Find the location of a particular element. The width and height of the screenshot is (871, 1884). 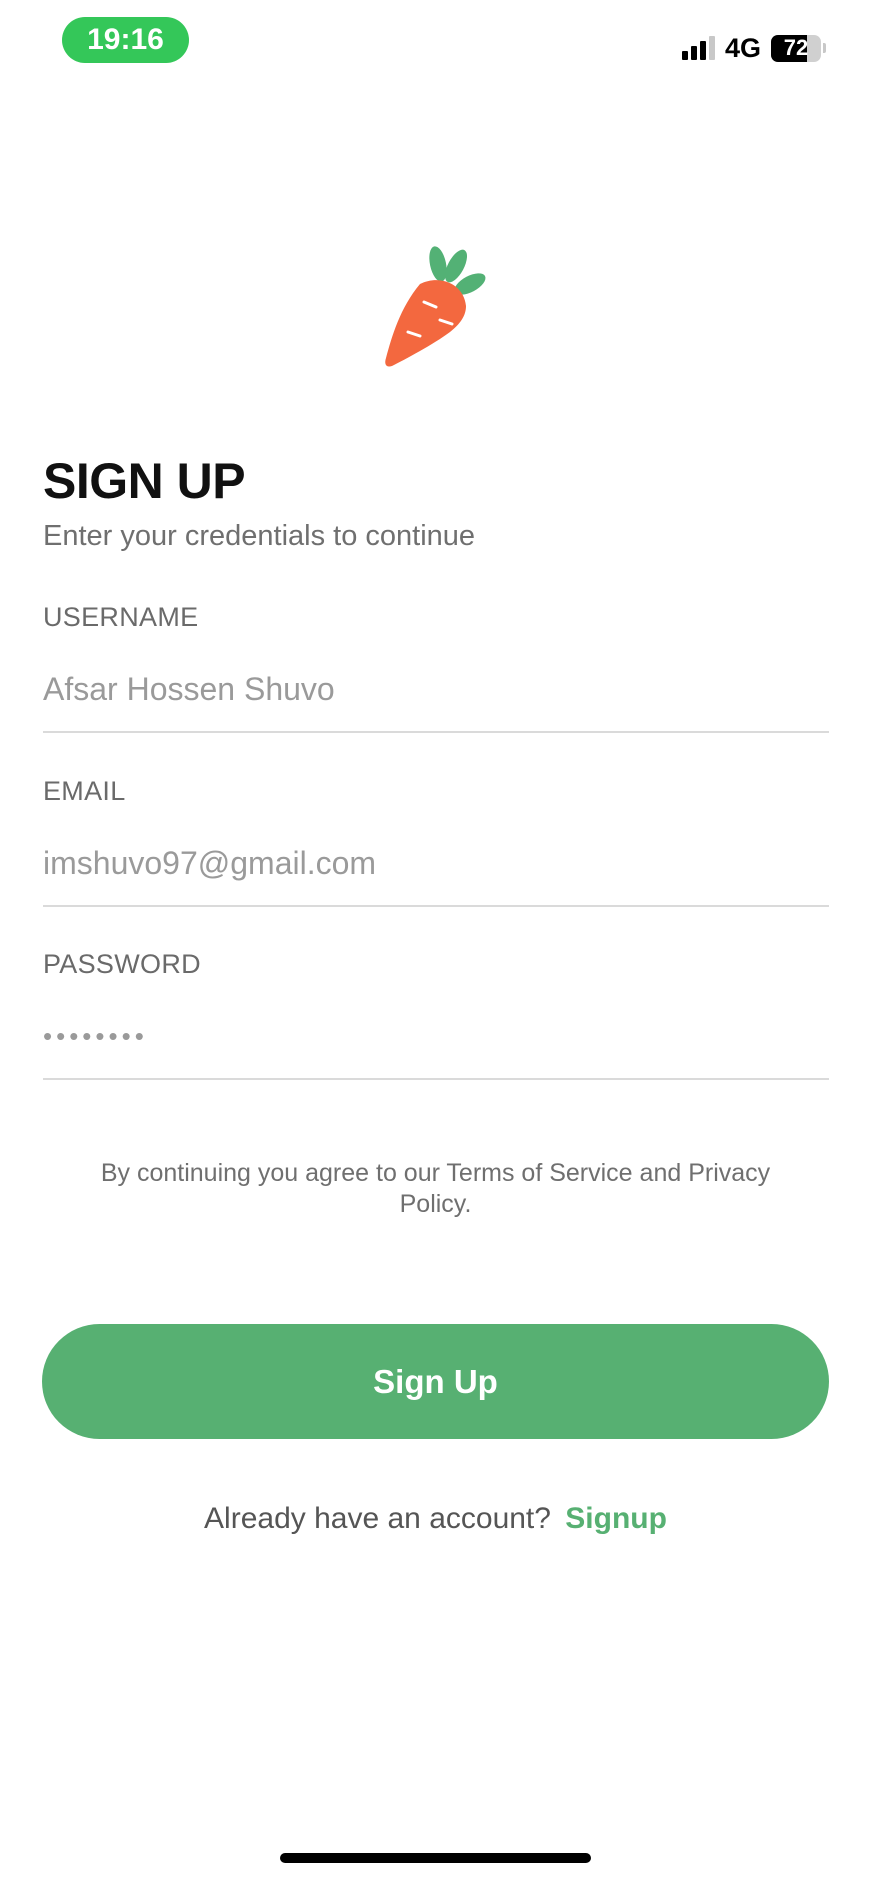

username-input is located at coordinates (436, 689).